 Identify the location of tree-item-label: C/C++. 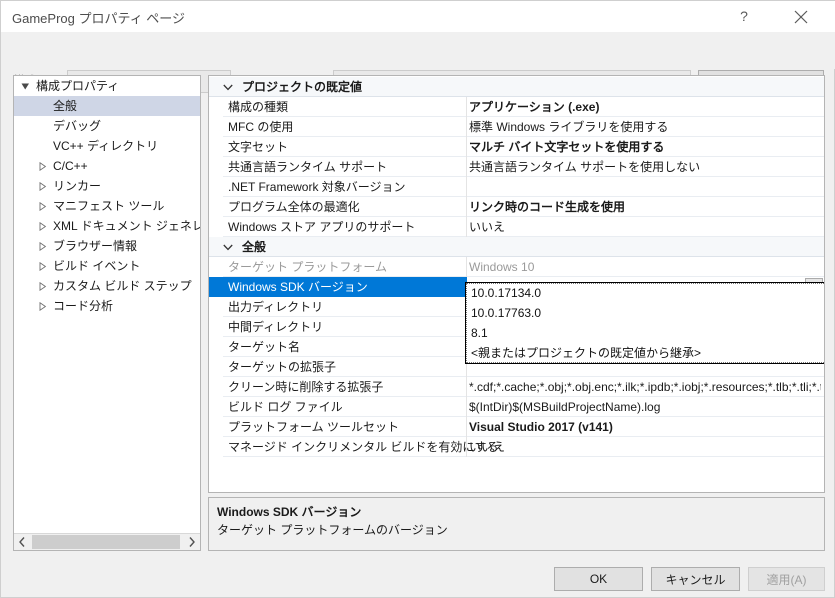
(70, 166).